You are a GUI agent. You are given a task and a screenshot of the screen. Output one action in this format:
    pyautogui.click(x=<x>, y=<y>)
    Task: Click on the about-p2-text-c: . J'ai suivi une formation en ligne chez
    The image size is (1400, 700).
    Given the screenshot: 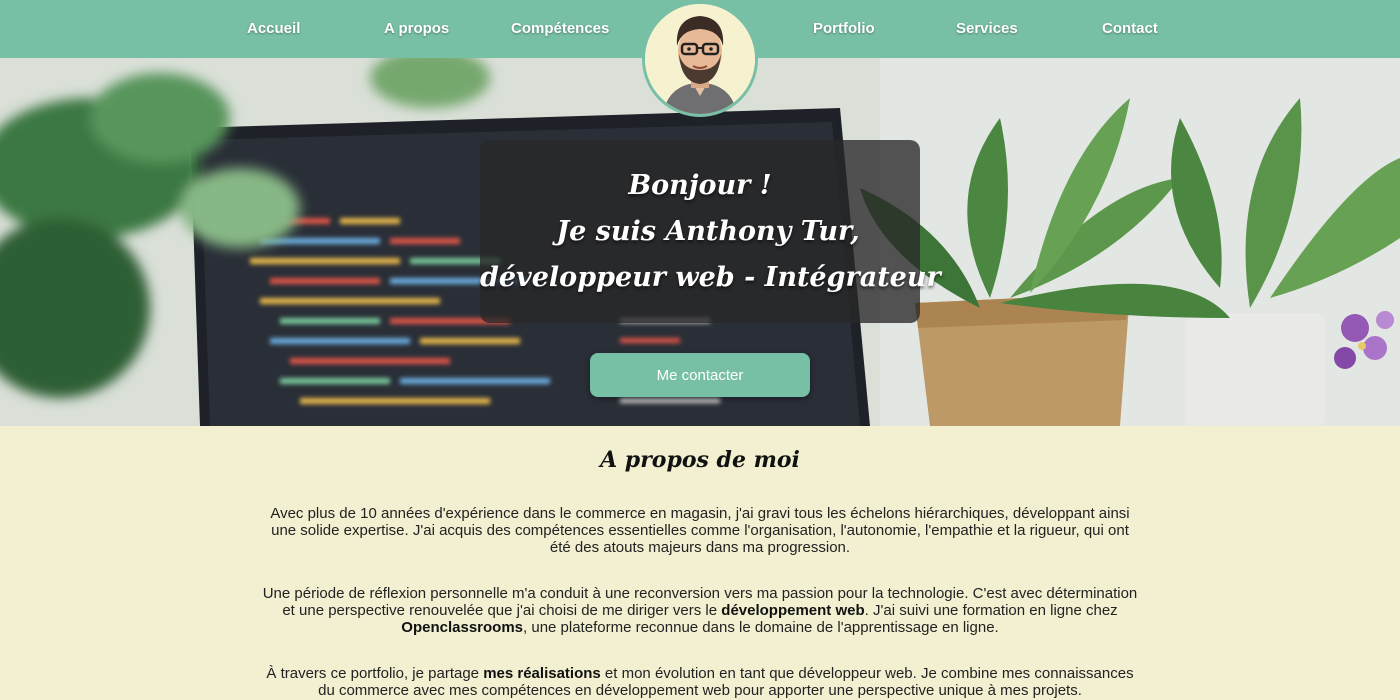 What is the action you would take?
    pyautogui.click(x=991, y=610)
    